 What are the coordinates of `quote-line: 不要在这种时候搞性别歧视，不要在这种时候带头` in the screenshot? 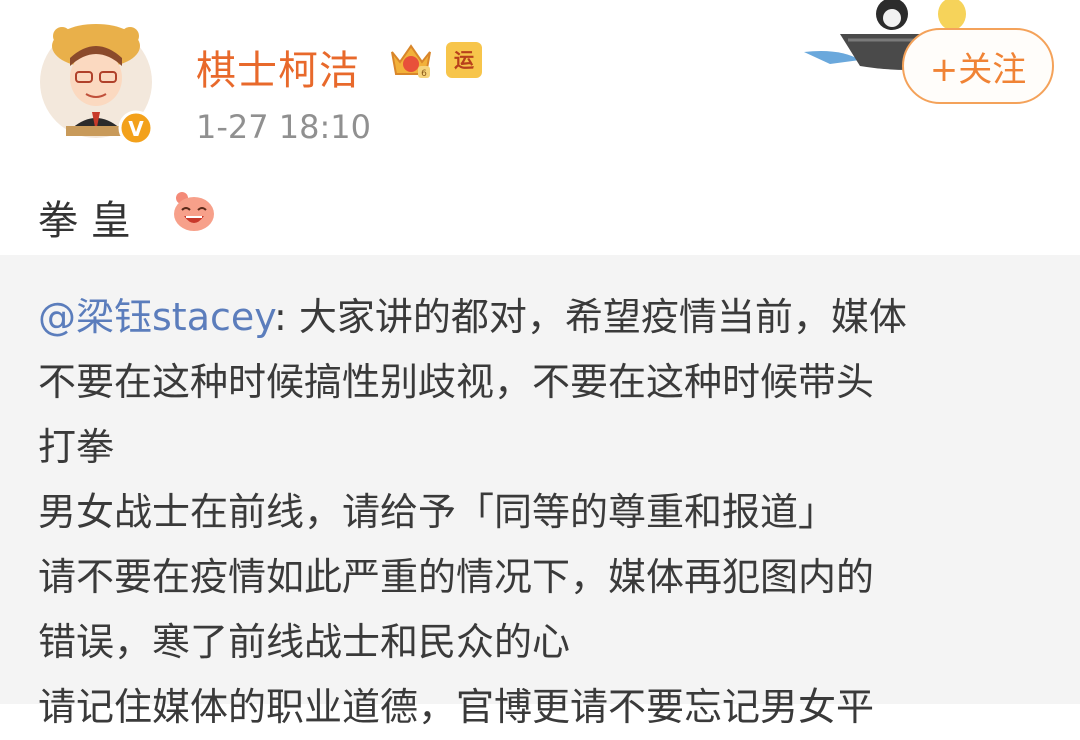 It's located at (456, 382).